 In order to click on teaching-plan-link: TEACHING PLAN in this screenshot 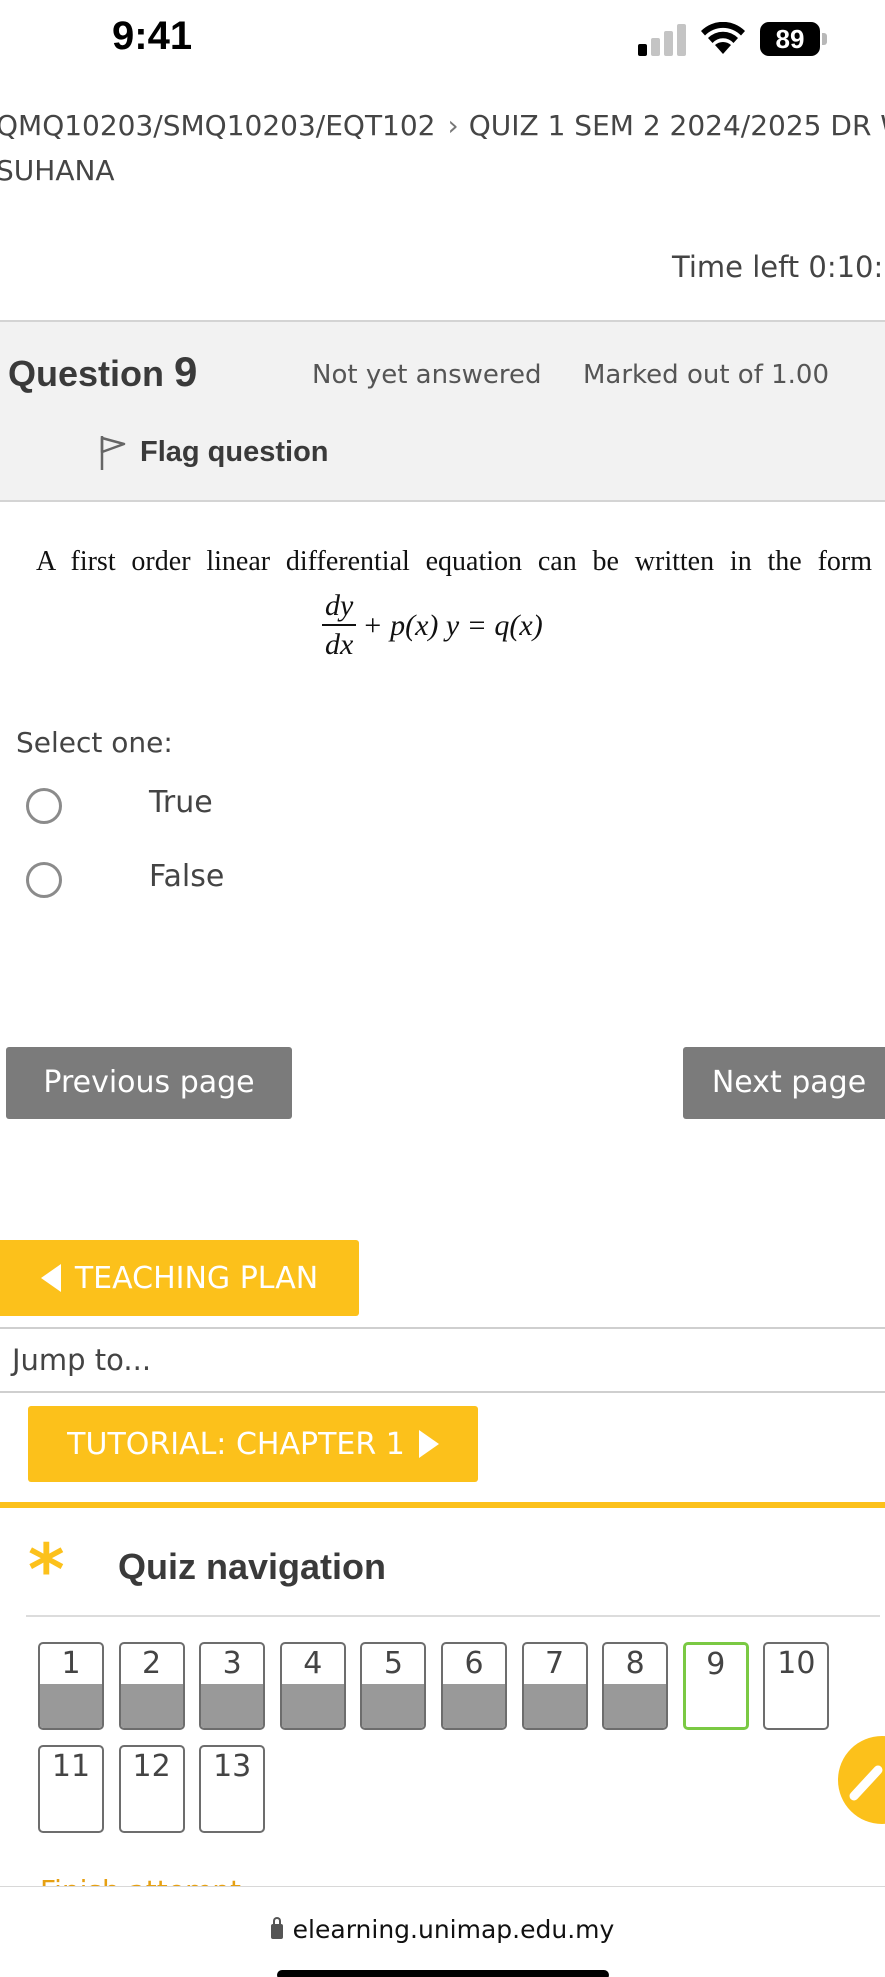, I will do `click(179, 1278)`.